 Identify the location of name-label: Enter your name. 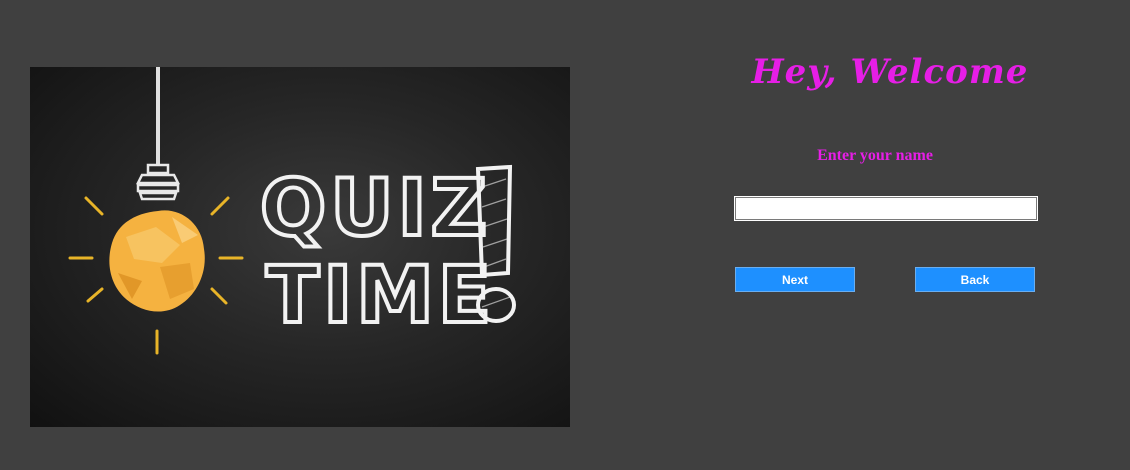
(875, 155).